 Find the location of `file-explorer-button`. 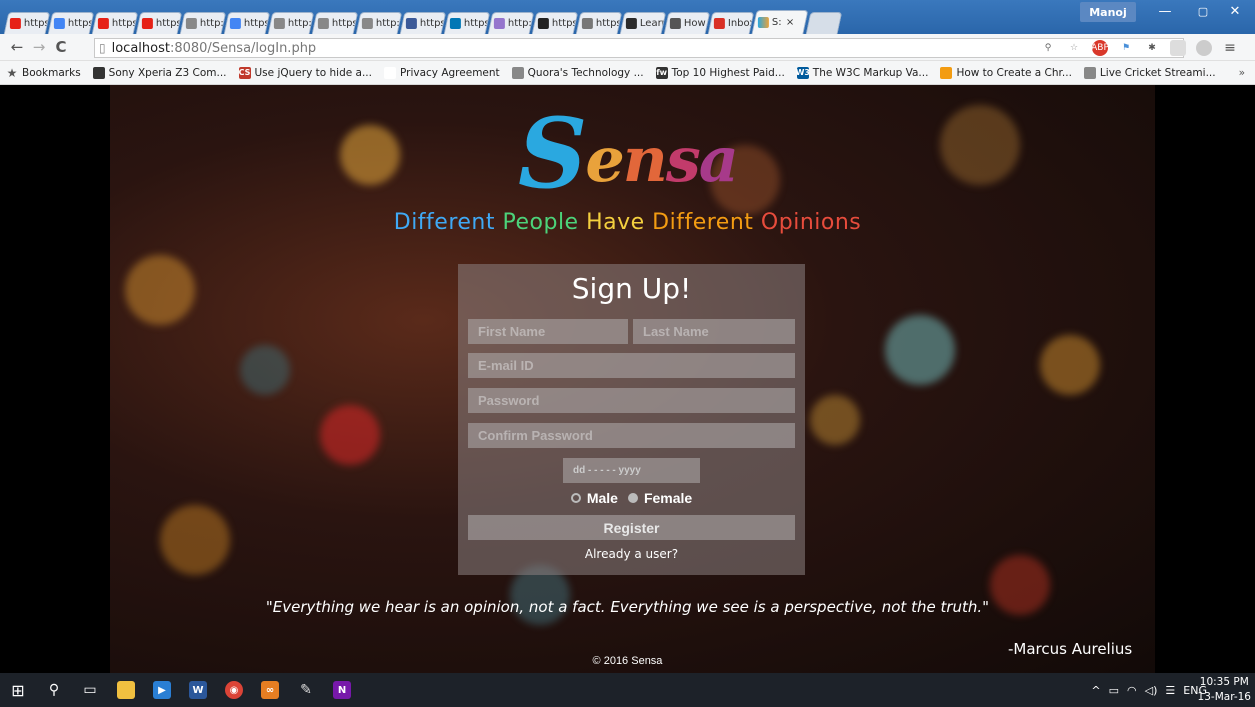

file-explorer-button is located at coordinates (126, 690).